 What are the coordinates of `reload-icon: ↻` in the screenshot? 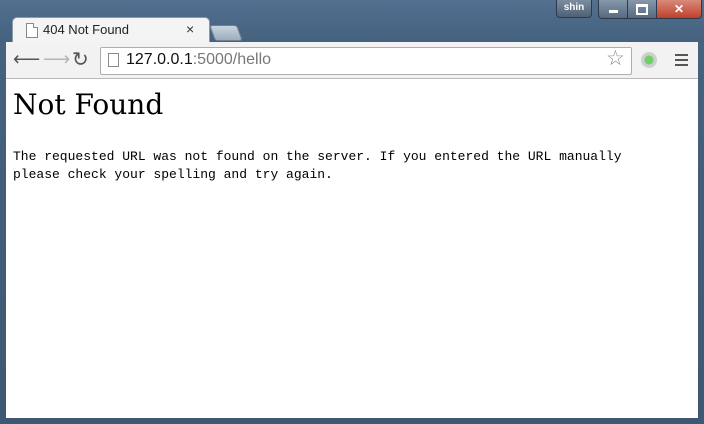 It's located at (80, 60).